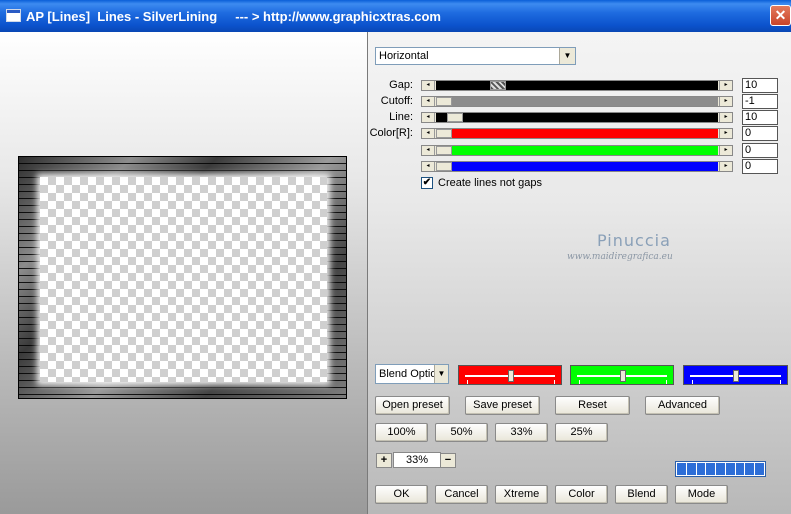  Describe the element at coordinates (510, 375) in the screenshot. I see `color-panel-red` at that location.